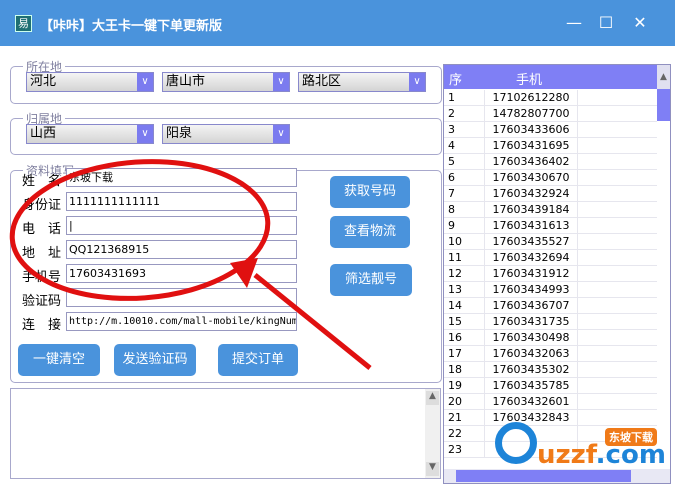 The image size is (675, 485). Describe the element at coordinates (140, 230) in the screenshot. I see `highlight-ellipse` at that location.